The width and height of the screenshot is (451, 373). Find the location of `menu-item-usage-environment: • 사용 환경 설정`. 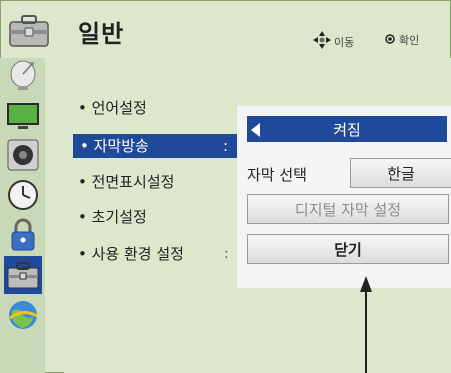

menu-item-usage-environment: • 사용 환경 설정 is located at coordinates (131, 254).